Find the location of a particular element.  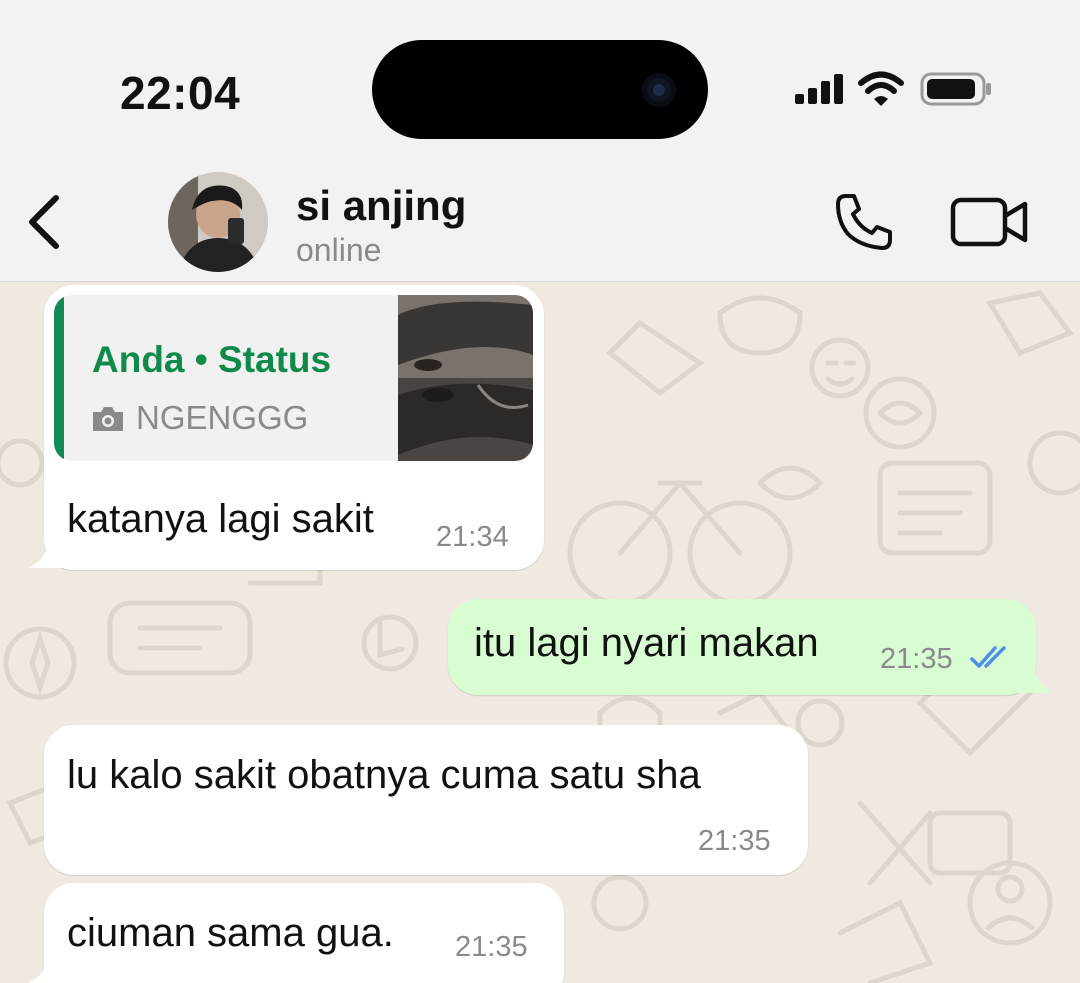

front-camera-icon is located at coordinates (659, 90).